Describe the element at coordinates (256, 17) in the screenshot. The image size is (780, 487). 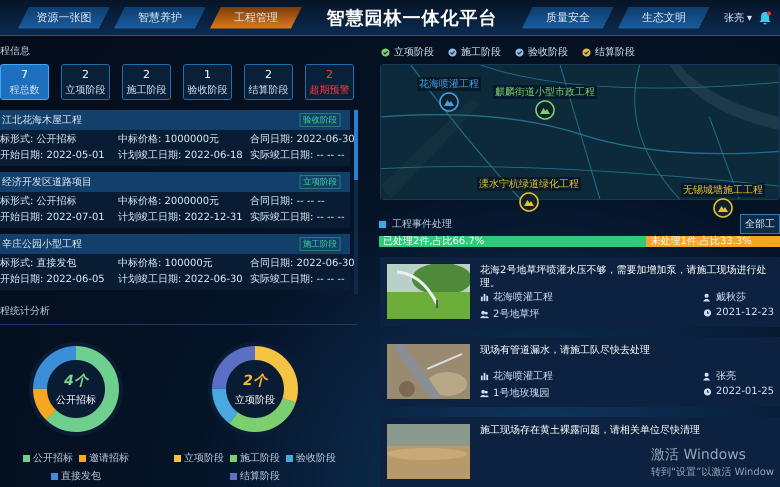
I see `nav-tab: 工程管理` at that location.